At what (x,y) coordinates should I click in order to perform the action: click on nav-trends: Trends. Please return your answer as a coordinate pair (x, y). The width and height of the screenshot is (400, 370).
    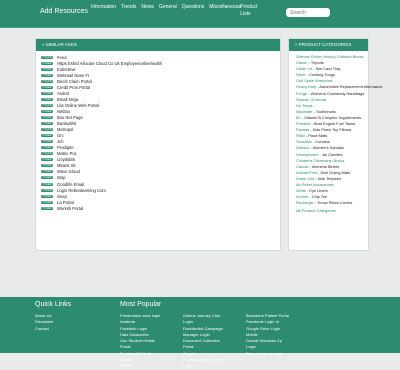
    Looking at the image, I should click on (128, 11).